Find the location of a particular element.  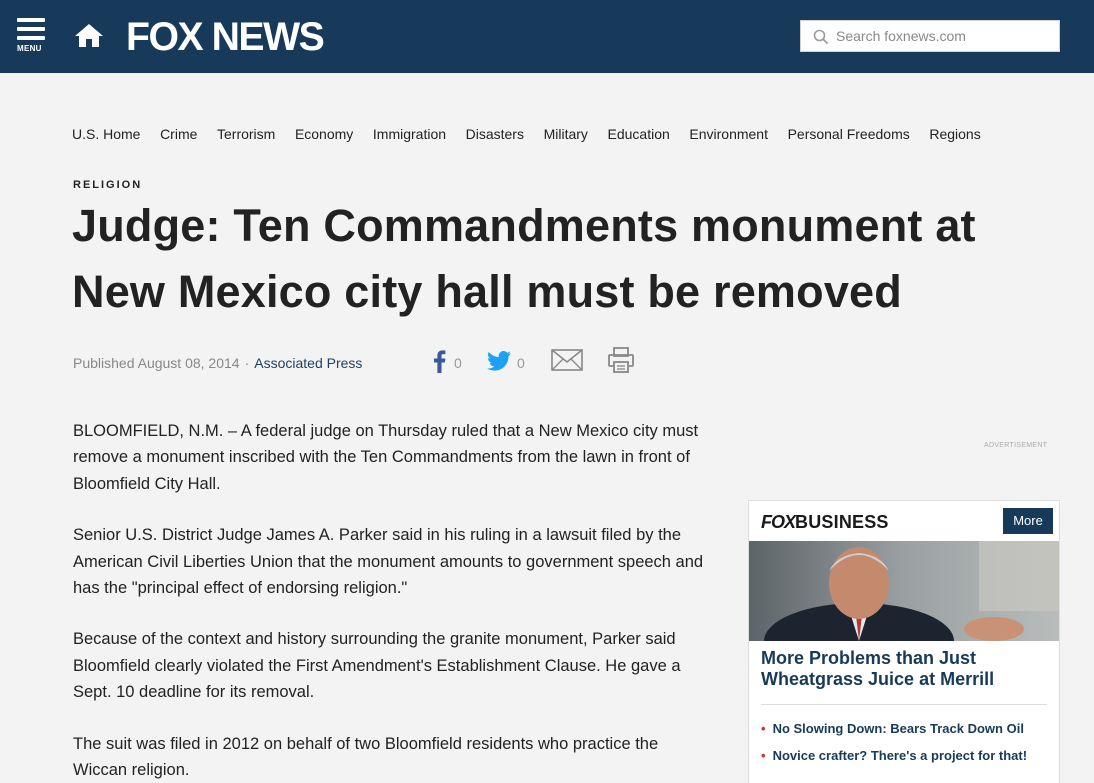

published-date: Published August 08, 2014 is located at coordinates (156, 363).